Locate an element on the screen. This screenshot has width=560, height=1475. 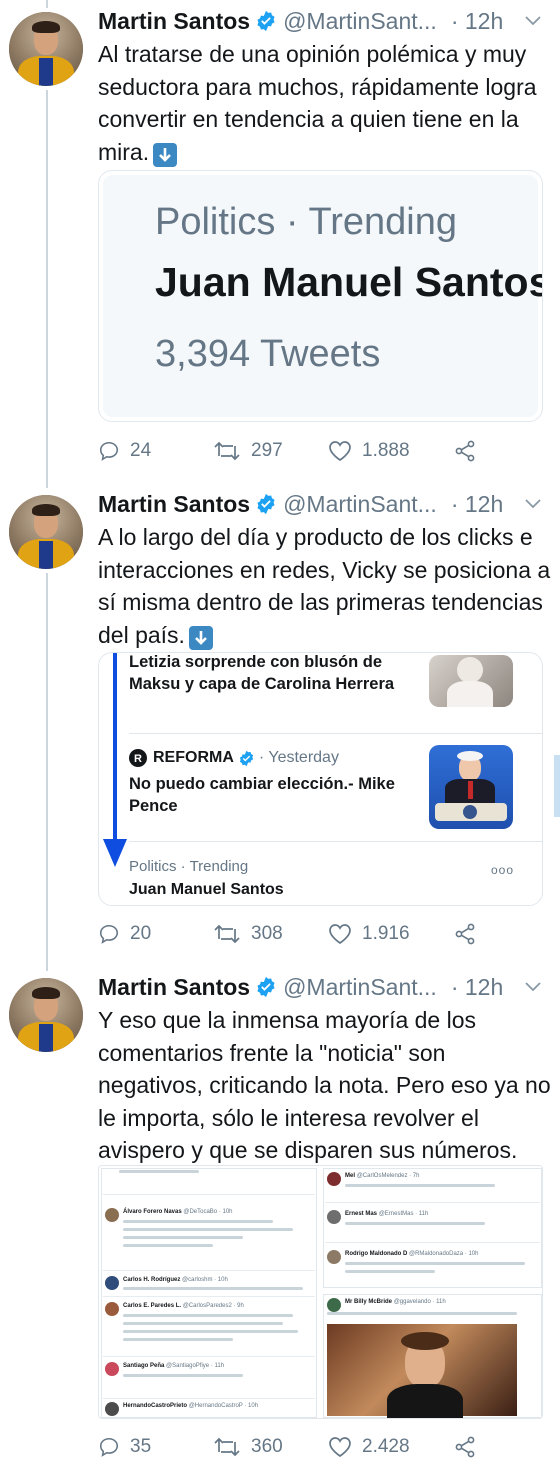
tweet-actions: 20 308 1.916 is located at coordinates (318, 934).